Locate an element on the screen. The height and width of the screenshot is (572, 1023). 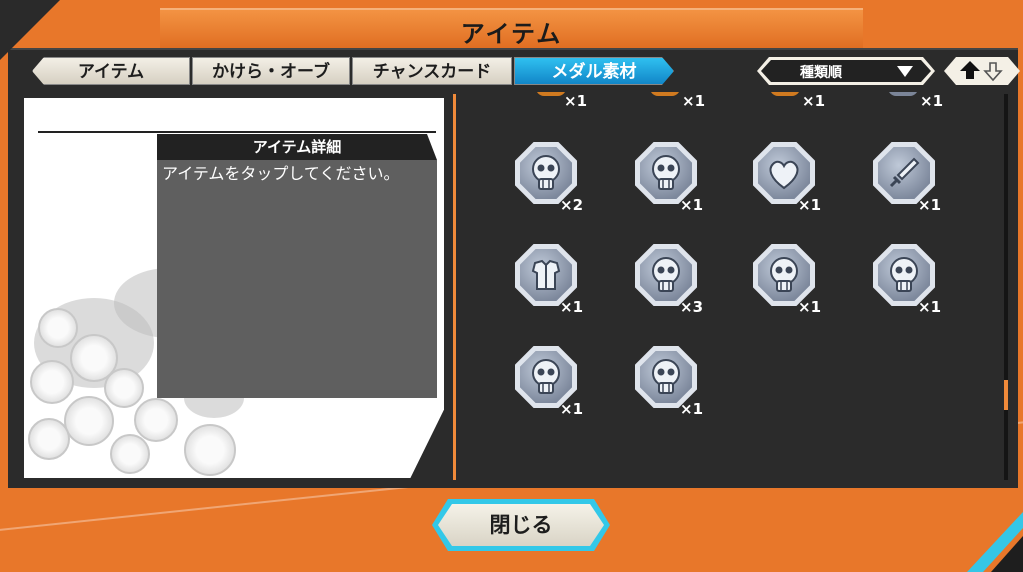
corner-stripe-decoration is located at coordinates (995, 542).